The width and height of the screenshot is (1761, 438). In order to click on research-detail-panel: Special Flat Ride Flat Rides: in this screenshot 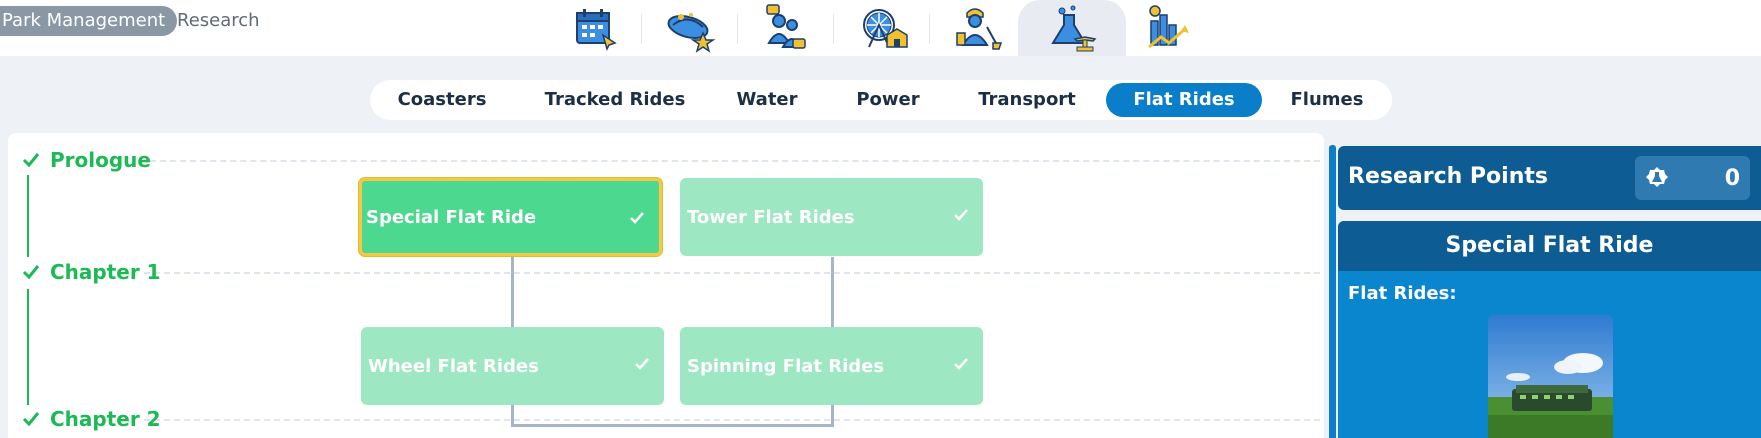, I will do `click(1549, 329)`.